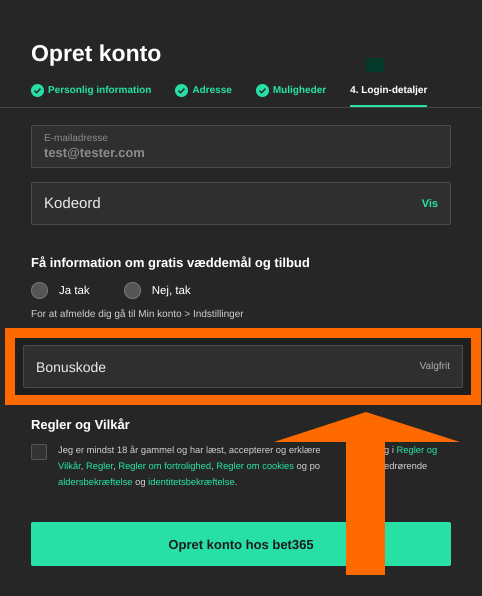  What do you see at coordinates (417, 449) in the screenshot?
I see `terms-link: Regler og` at bounding box center [417, 449].